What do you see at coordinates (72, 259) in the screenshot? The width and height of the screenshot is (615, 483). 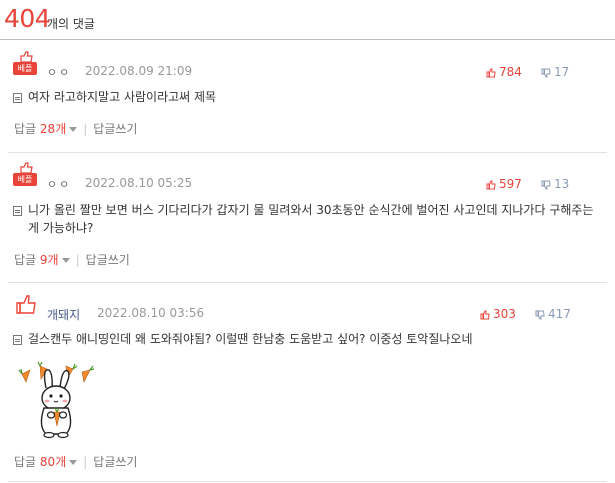 I see `reply-row: 답글 9개 | 답글쓰기` at bounding box center [72, 259].